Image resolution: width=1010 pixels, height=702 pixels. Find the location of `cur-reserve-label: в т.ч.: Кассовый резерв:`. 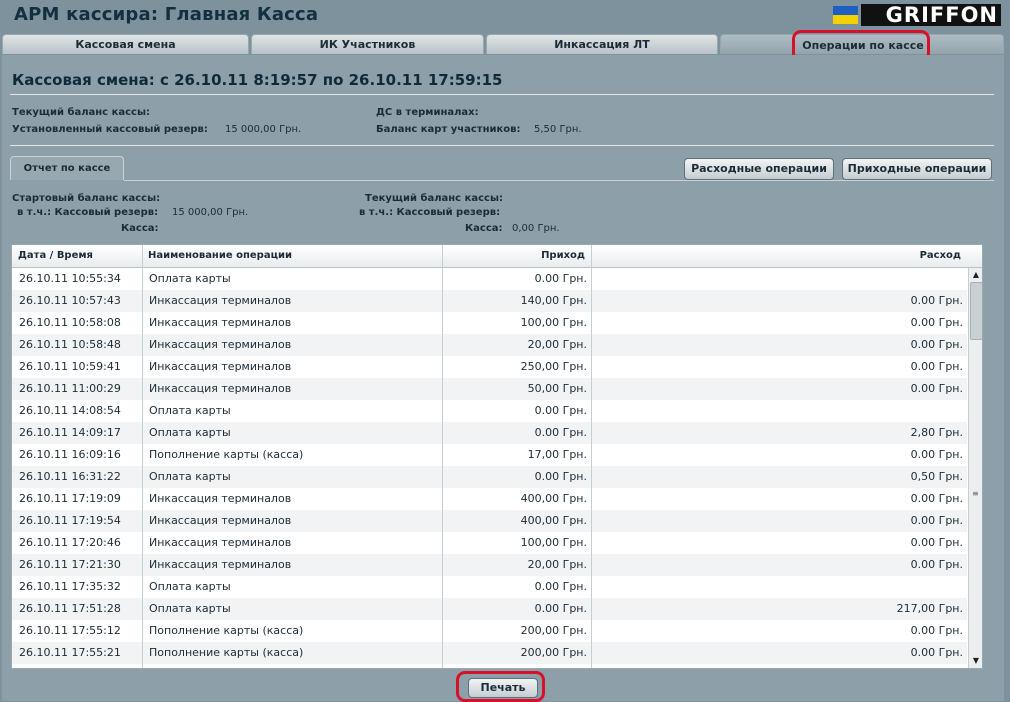

cur-reserve-label: в т.ч.: Кассовый резерв: is located at coordinates (430, 212).